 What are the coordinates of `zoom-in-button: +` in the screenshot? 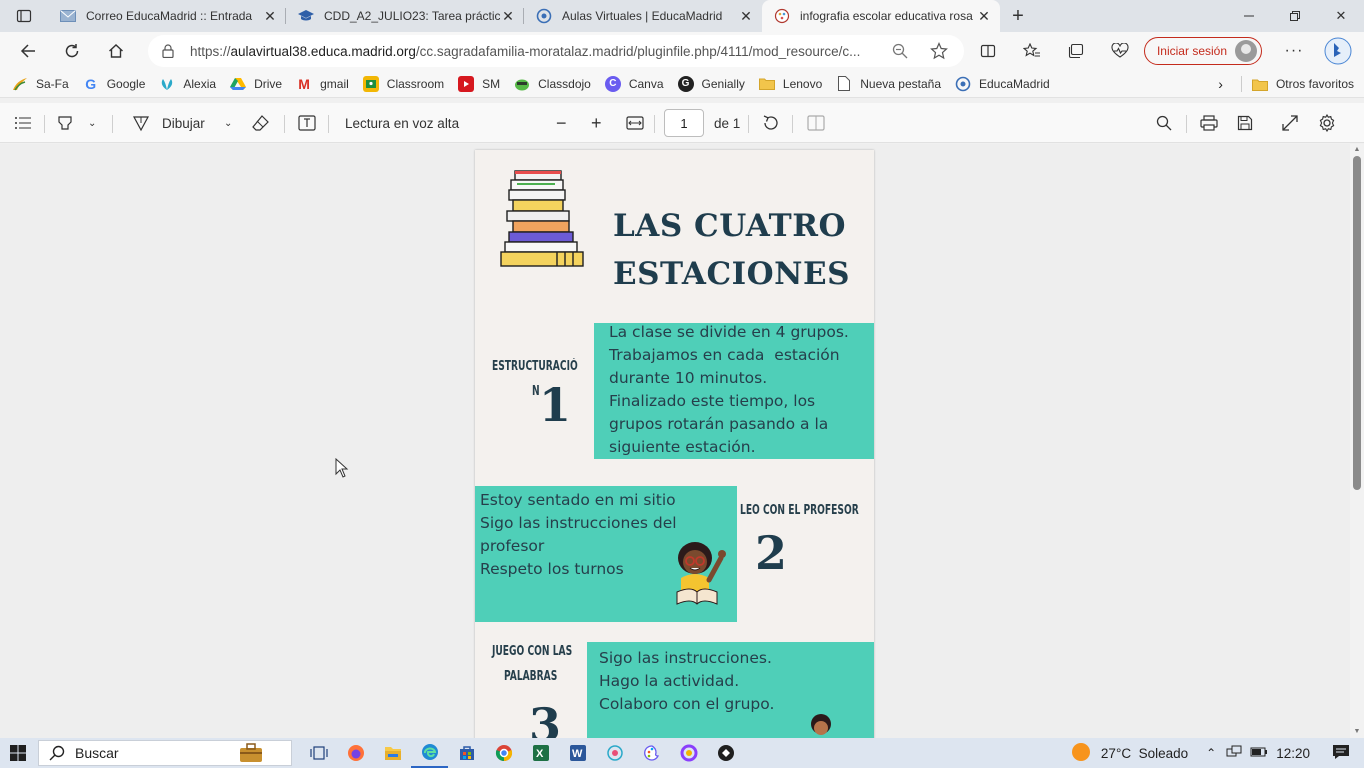 It's located at (596, 123).